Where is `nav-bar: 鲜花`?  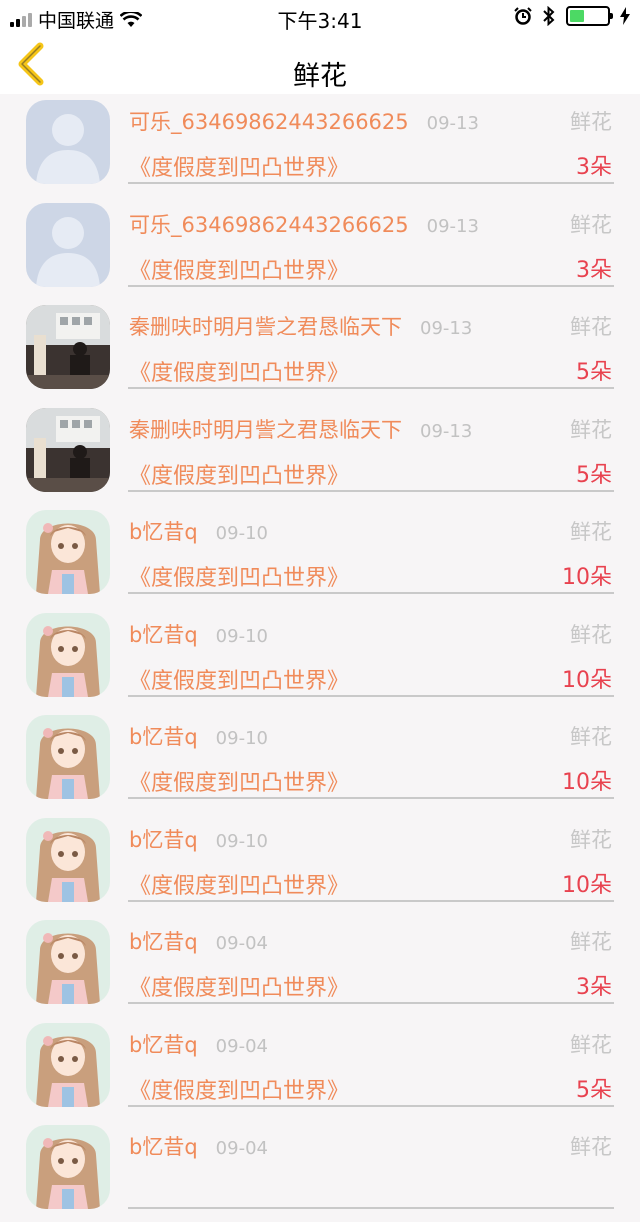
nav-bar: 鲜花 is located at coordinates (320, 65).